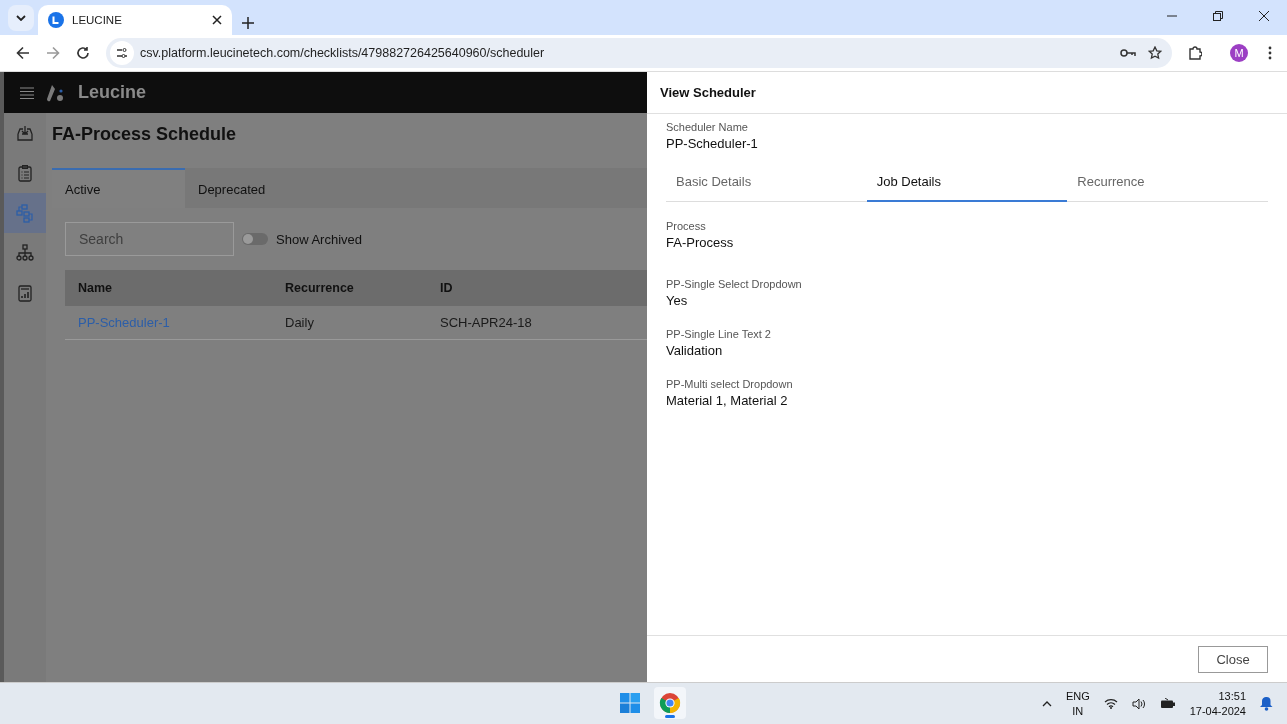 This screenshot has height=724, width=1287. I want to click on close-window-icon, so click(1264, 16).